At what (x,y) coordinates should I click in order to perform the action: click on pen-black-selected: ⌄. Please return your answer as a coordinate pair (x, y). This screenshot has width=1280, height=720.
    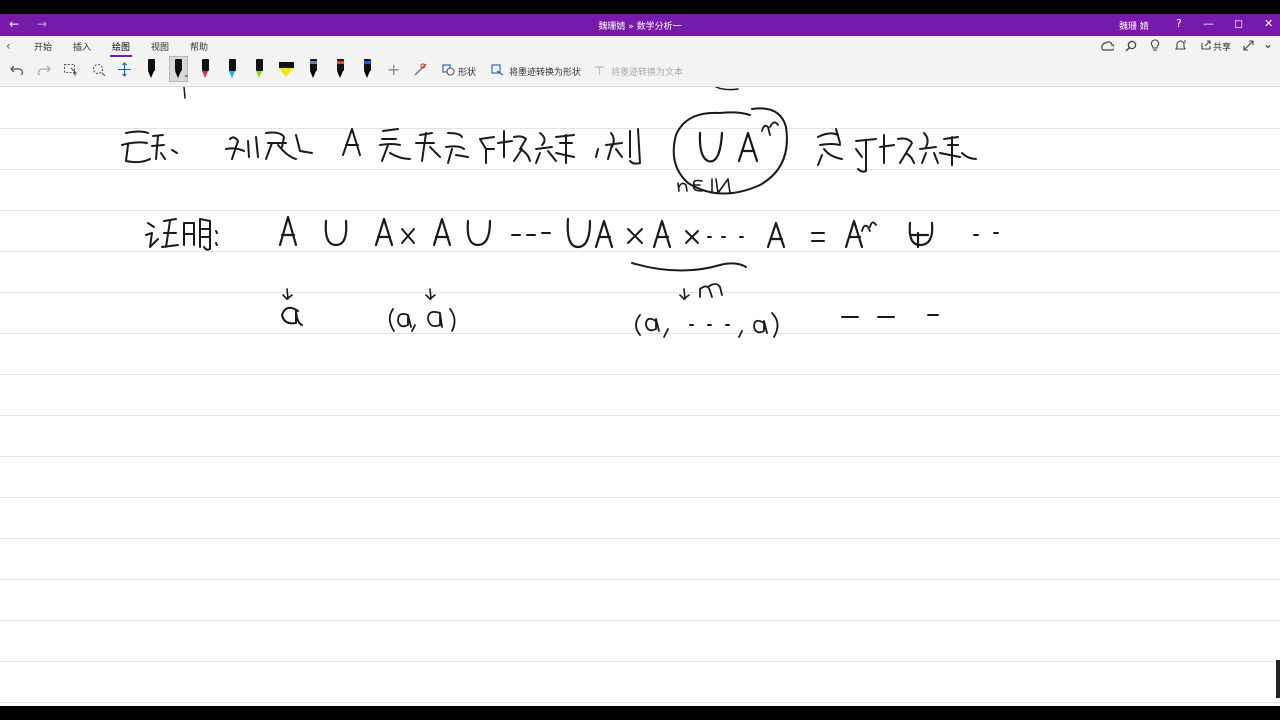
    Looking at the image, I should click on (179, 69).